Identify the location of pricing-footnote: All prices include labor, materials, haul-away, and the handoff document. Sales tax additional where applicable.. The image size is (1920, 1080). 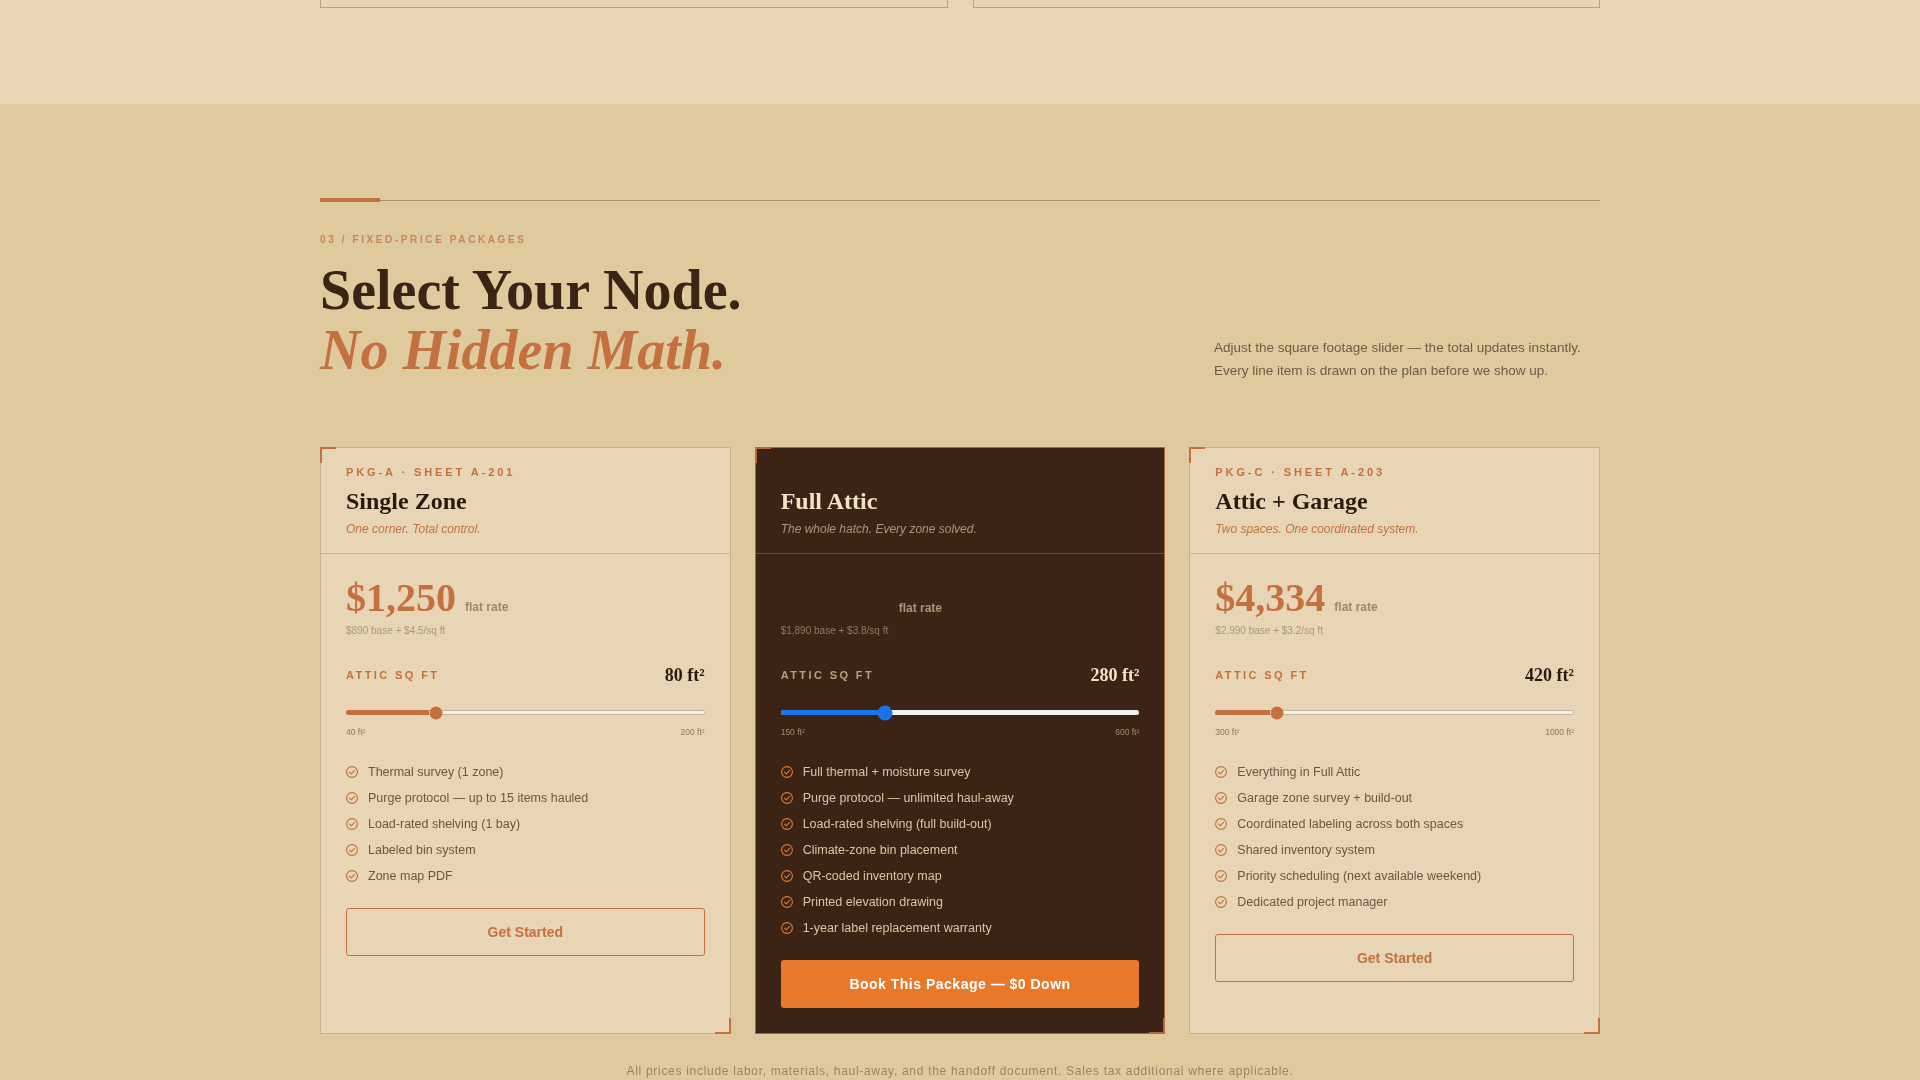
(960, 1071).